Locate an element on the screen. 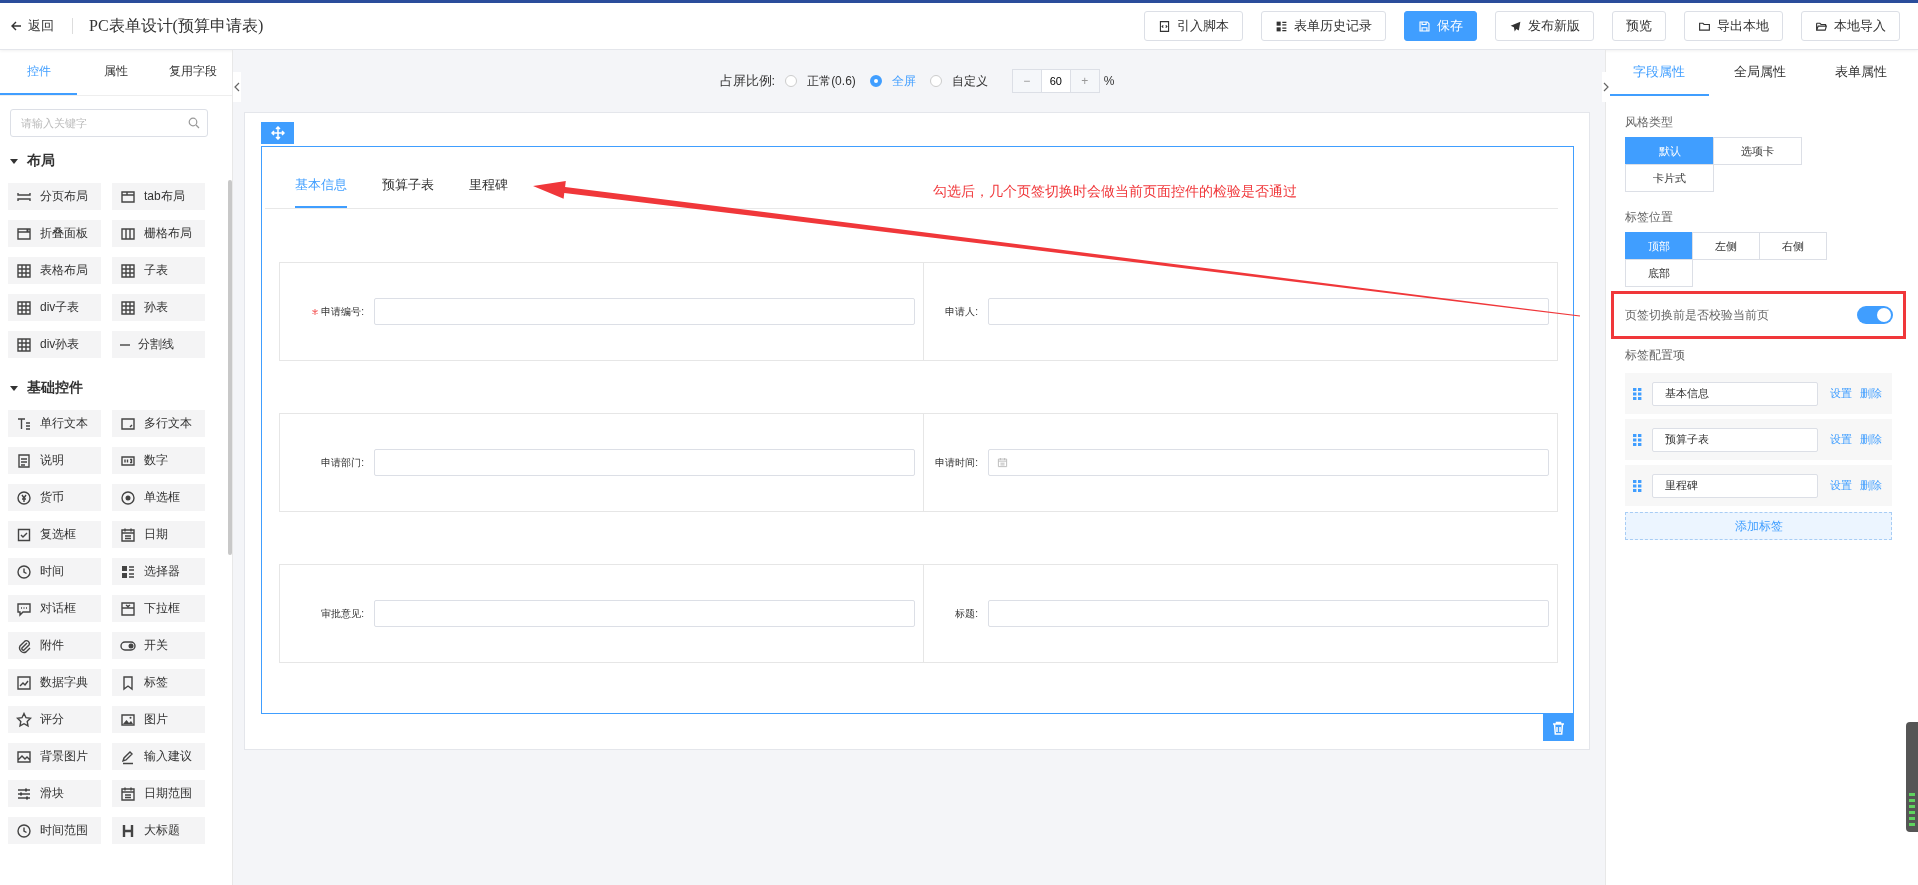 The height and width of the screenshot is (885, 1918). panel-icon is located at coordinates (24, 233).